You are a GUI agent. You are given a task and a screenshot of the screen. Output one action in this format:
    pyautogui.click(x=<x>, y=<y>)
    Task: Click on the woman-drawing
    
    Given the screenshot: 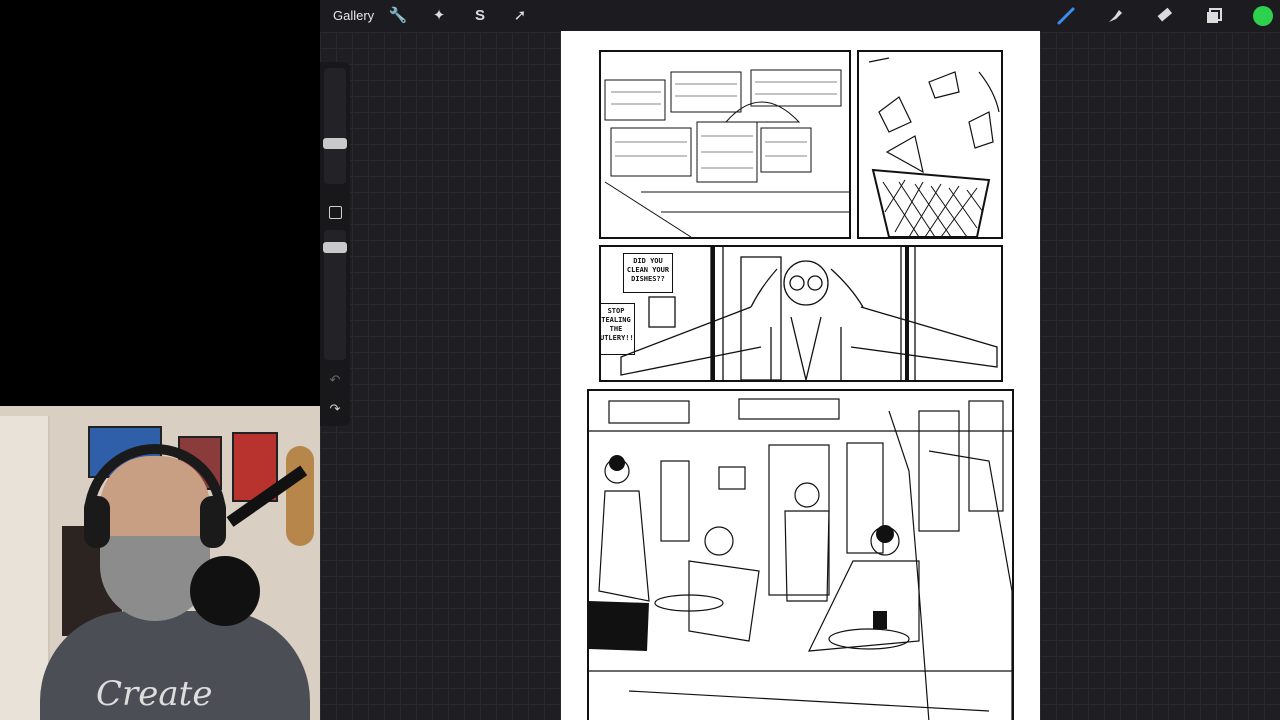 What is the action you would take?
    pyautogui.click(x=809, y=313)
    